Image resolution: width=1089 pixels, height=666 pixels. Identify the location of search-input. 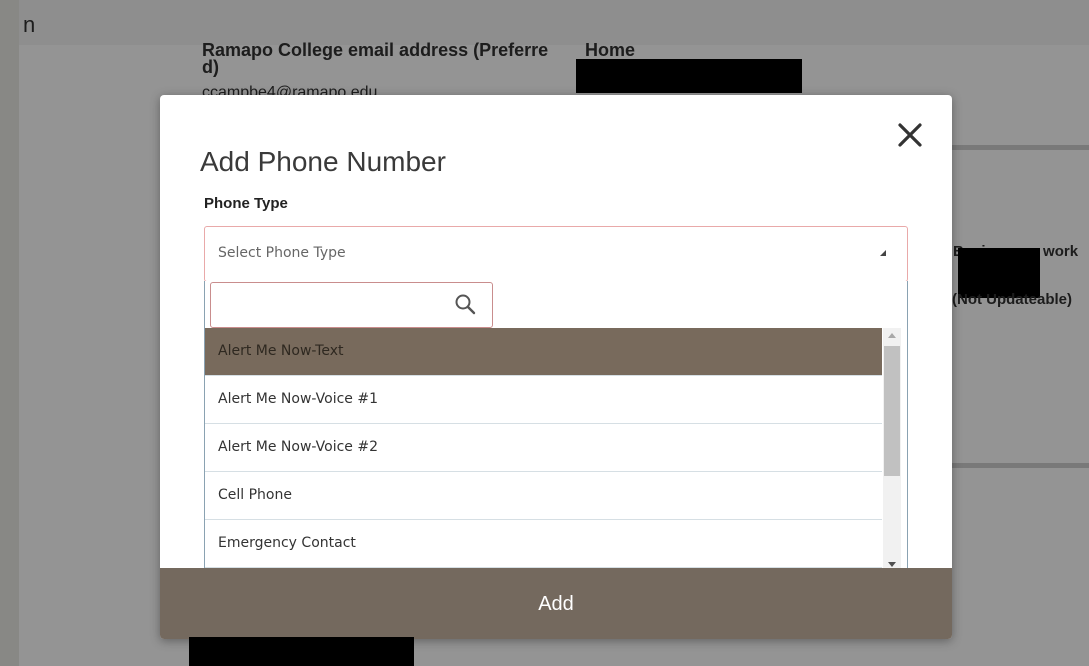
(332, 305).